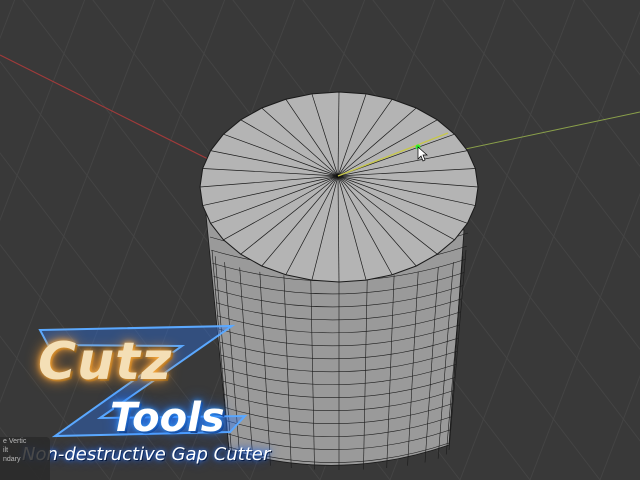  Describe the element at coordinates (6, 450) in the screenshot. I see `operator-line-2: ilt` at that location.